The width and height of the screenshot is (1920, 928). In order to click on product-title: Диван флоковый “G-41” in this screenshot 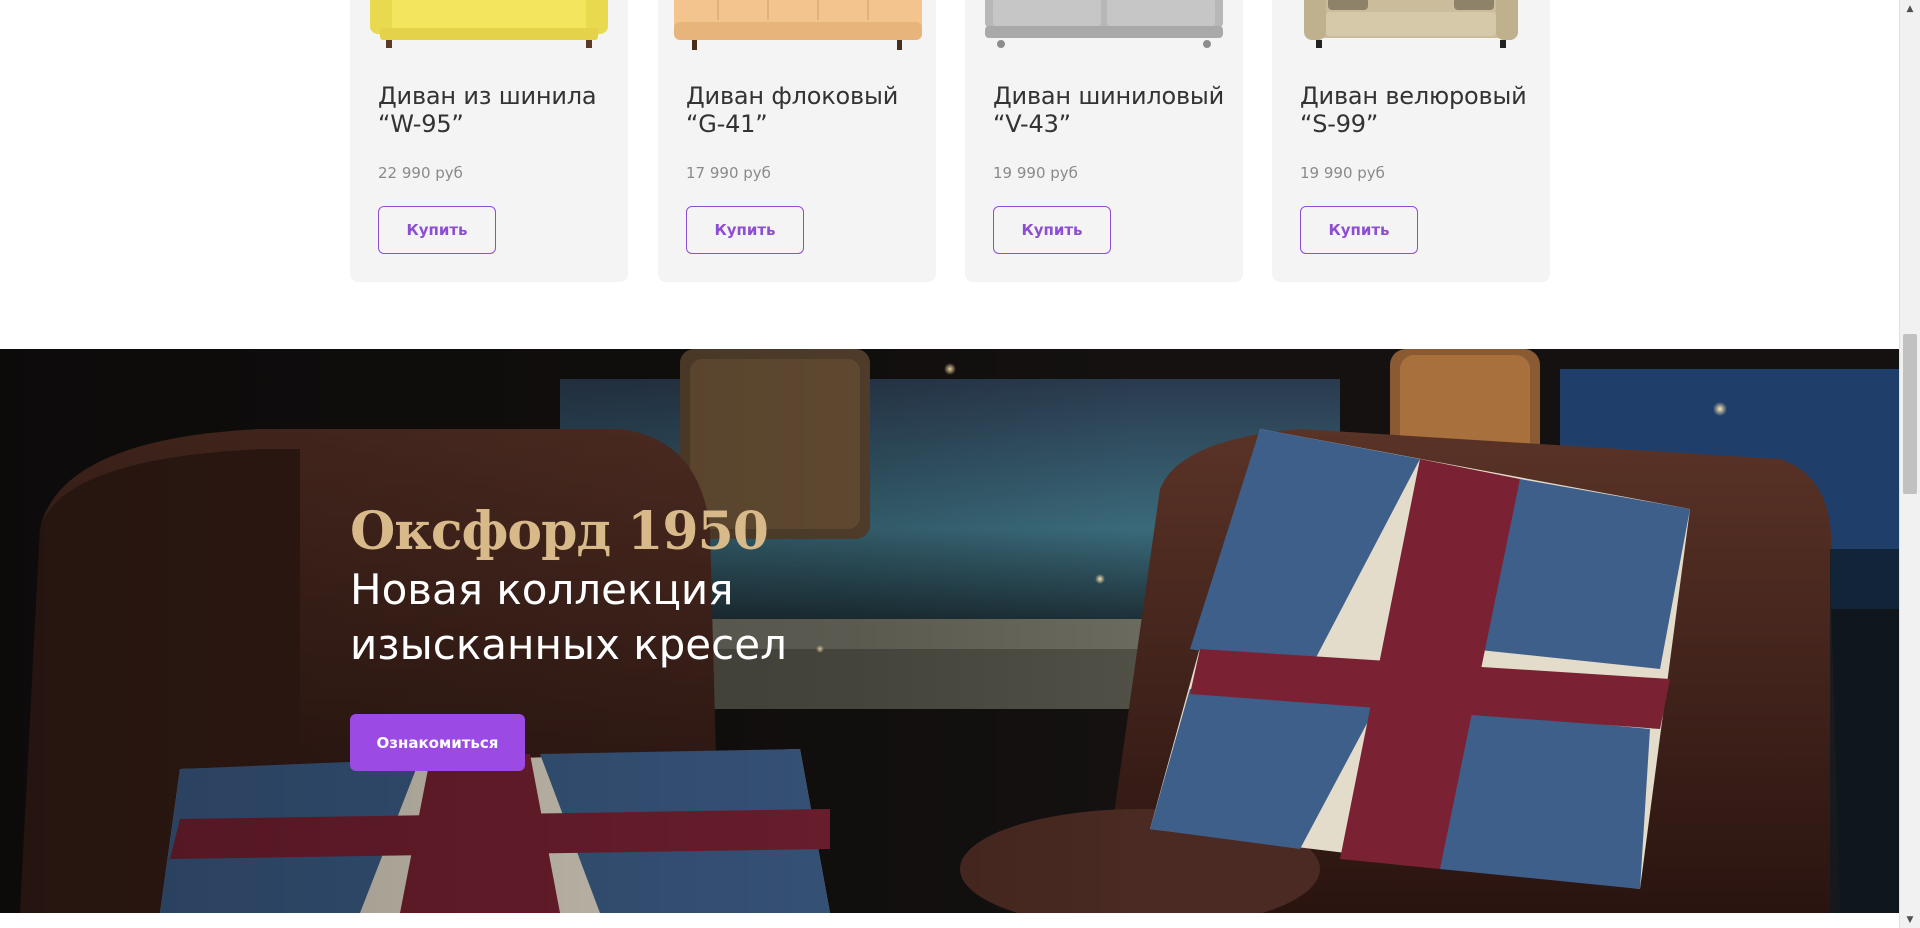, I will do `click(806, 110)`.